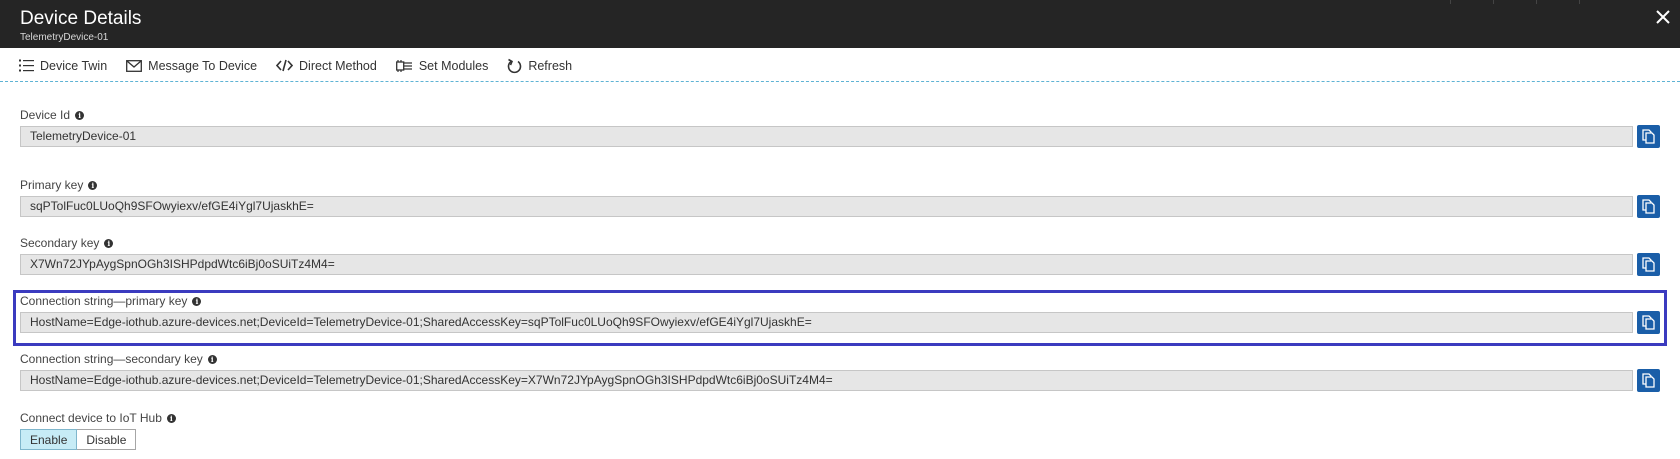 This screenshot has height=459, width=1680. I want to click on device-id-label-row: Device Id i, so click(52, 115).